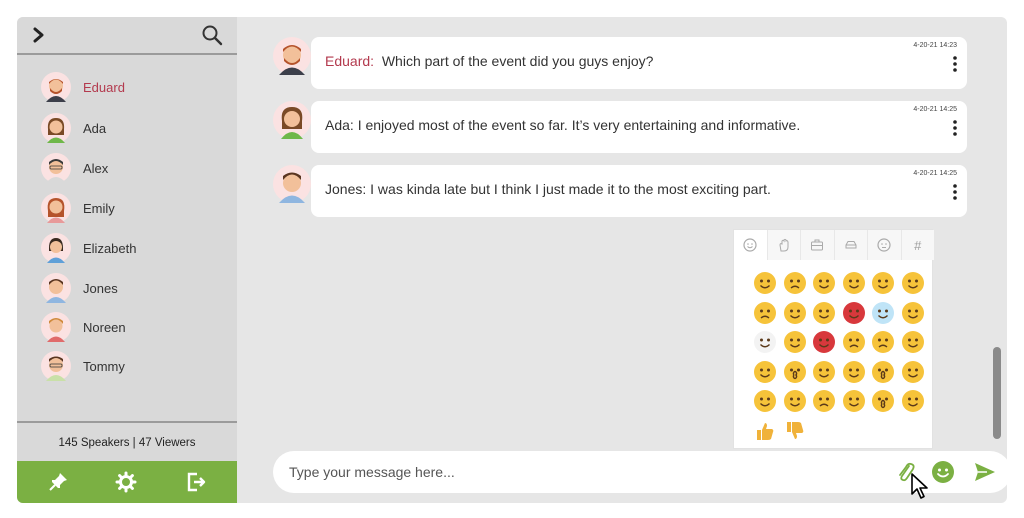  I want to click on user-item-tommy: Tommy, so click(136, 368).